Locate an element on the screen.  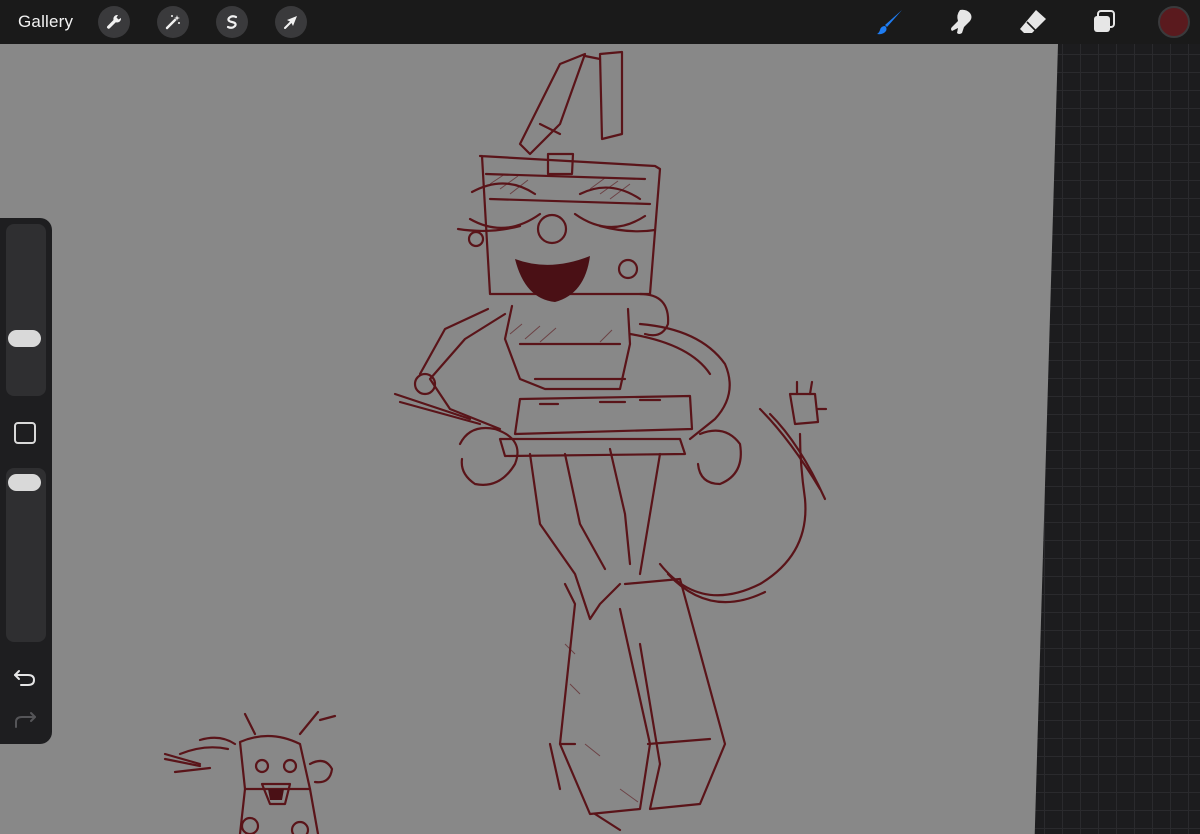
color-picker-swatch is located at coordinates (1174, 22).